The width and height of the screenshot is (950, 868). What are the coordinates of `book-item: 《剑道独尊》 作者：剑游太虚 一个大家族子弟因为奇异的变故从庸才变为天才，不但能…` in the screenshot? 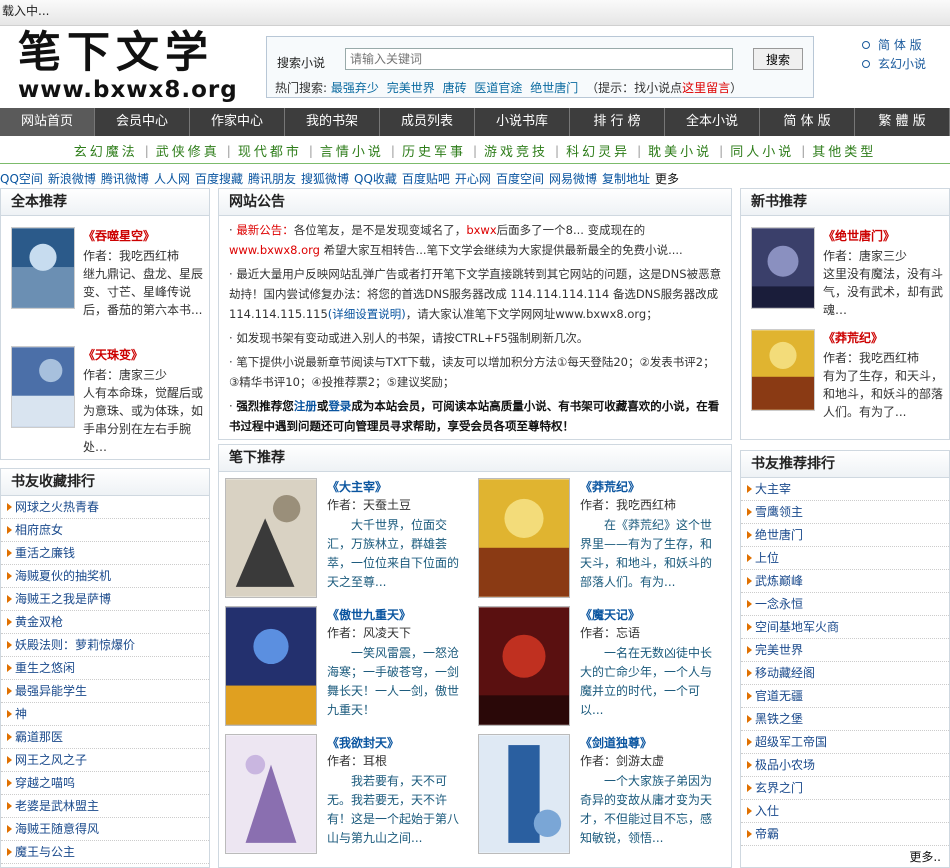 It's located at (603, 796).